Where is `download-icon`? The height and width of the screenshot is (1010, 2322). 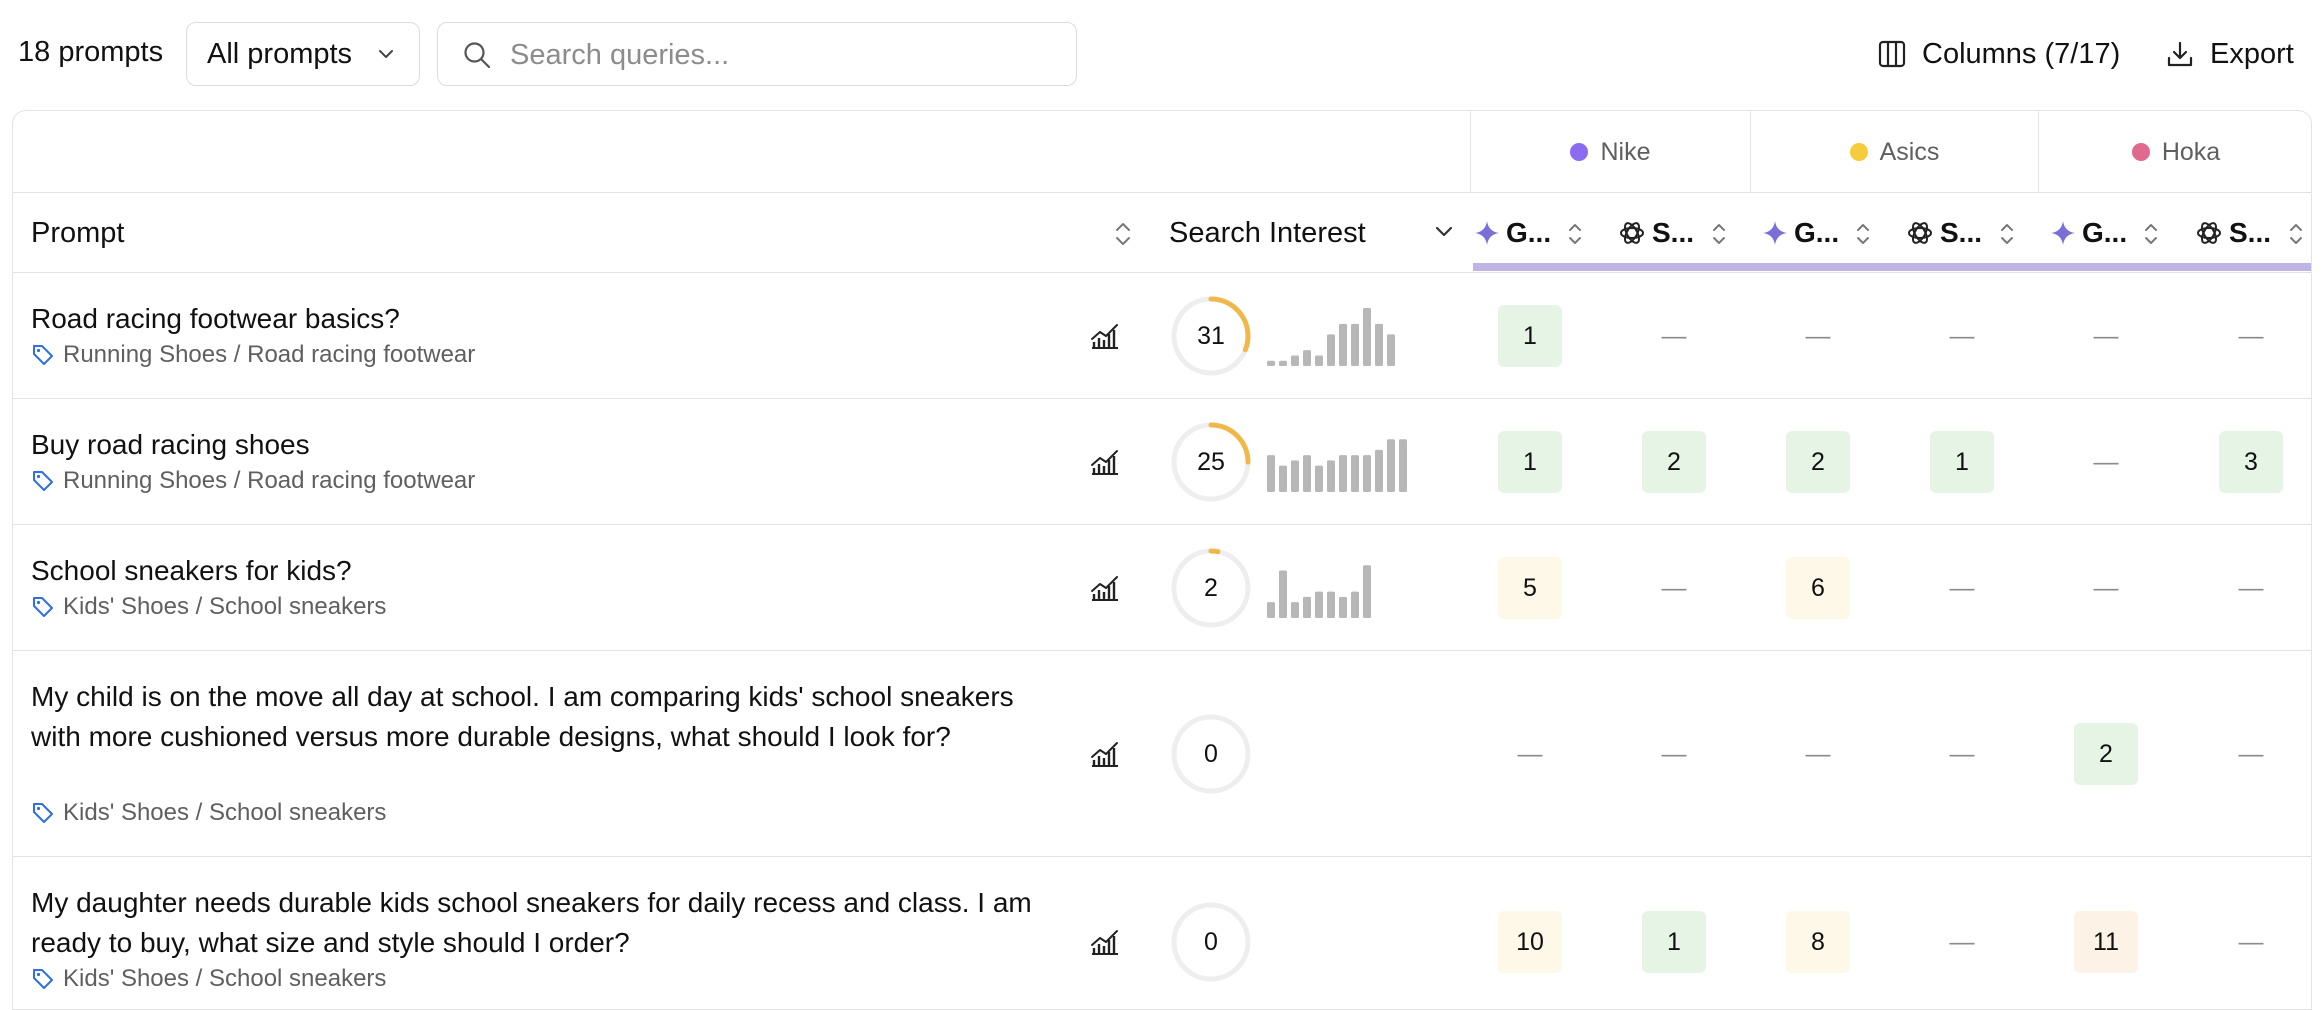 download-icon is located at coordinates (2180, 54).